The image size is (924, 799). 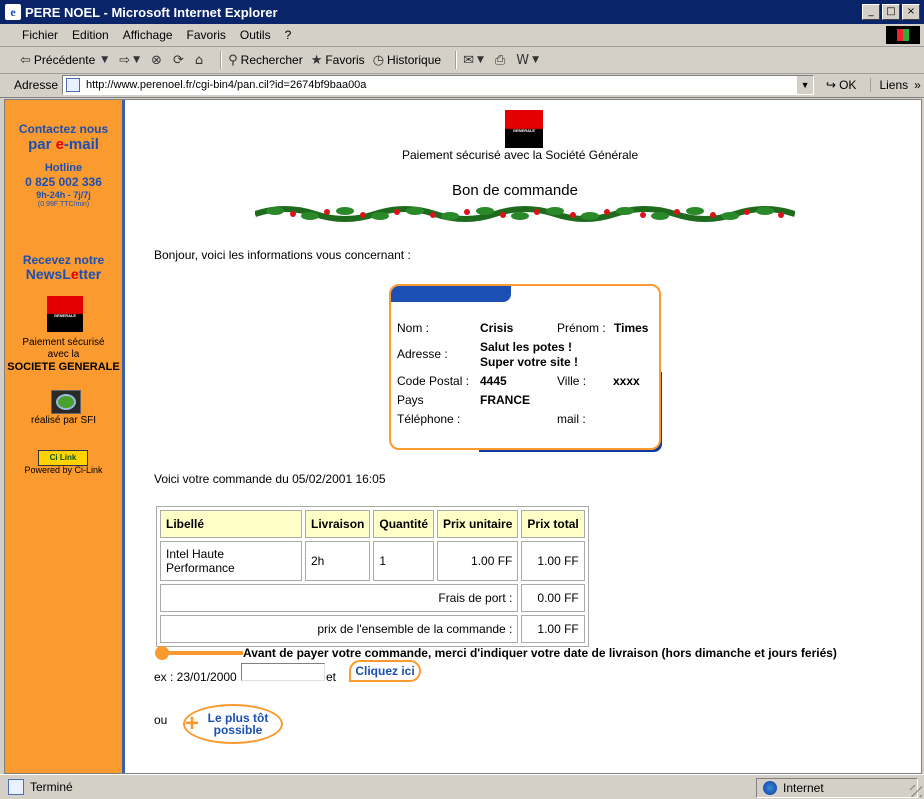 What do you see at coordinates (571, 419) in the screenshot?
I see `mail-label: mail :` at bounding box center [571, 419].